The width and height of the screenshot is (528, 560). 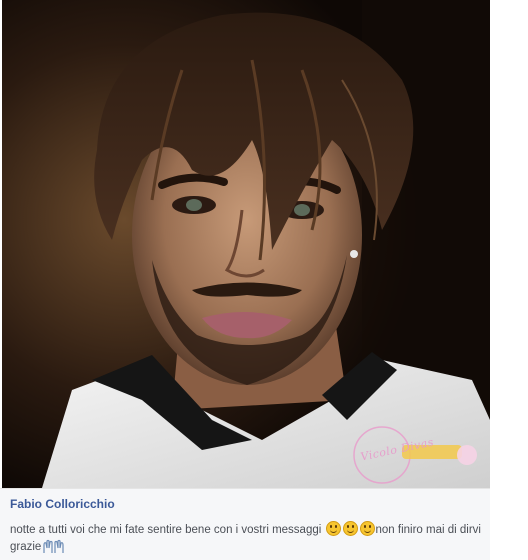 What do you see at coordinates (350, 528) in the screenshot?
I see `smiling-face-icon` at bounding box center [350, 528].